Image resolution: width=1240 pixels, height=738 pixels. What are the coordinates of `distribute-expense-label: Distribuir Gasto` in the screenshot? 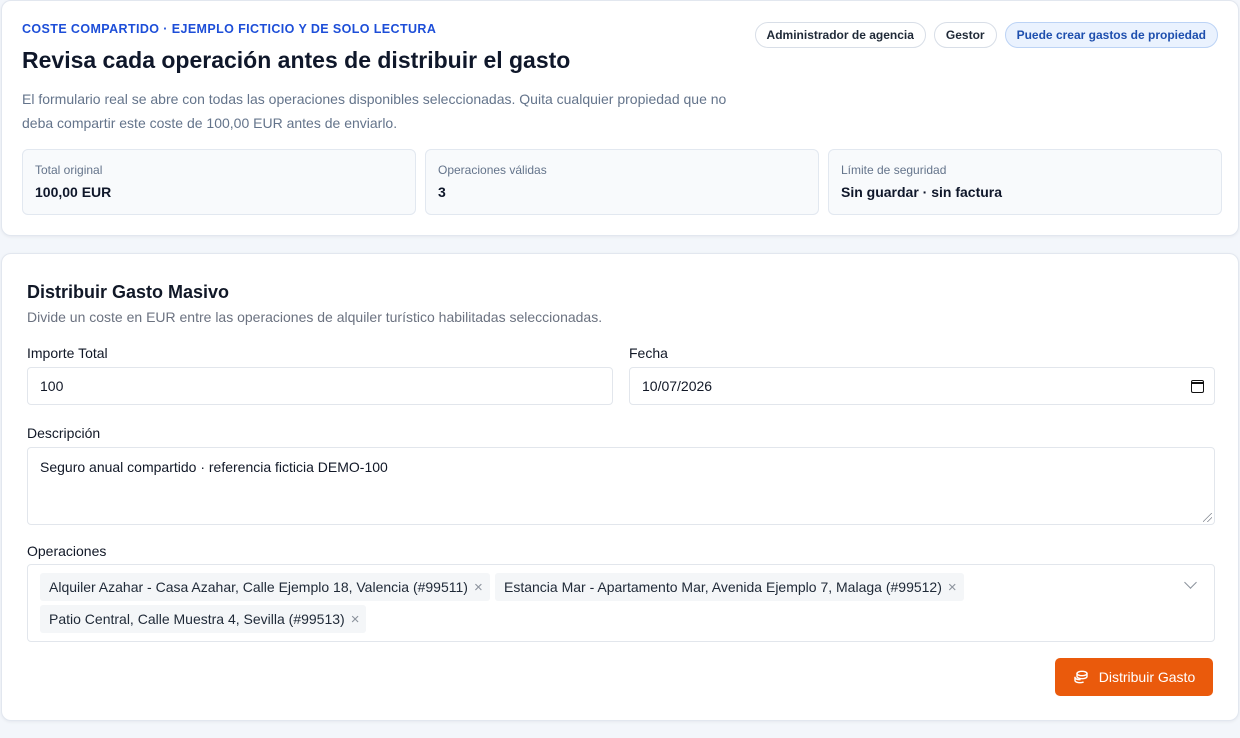 It's located at (1147, 677).